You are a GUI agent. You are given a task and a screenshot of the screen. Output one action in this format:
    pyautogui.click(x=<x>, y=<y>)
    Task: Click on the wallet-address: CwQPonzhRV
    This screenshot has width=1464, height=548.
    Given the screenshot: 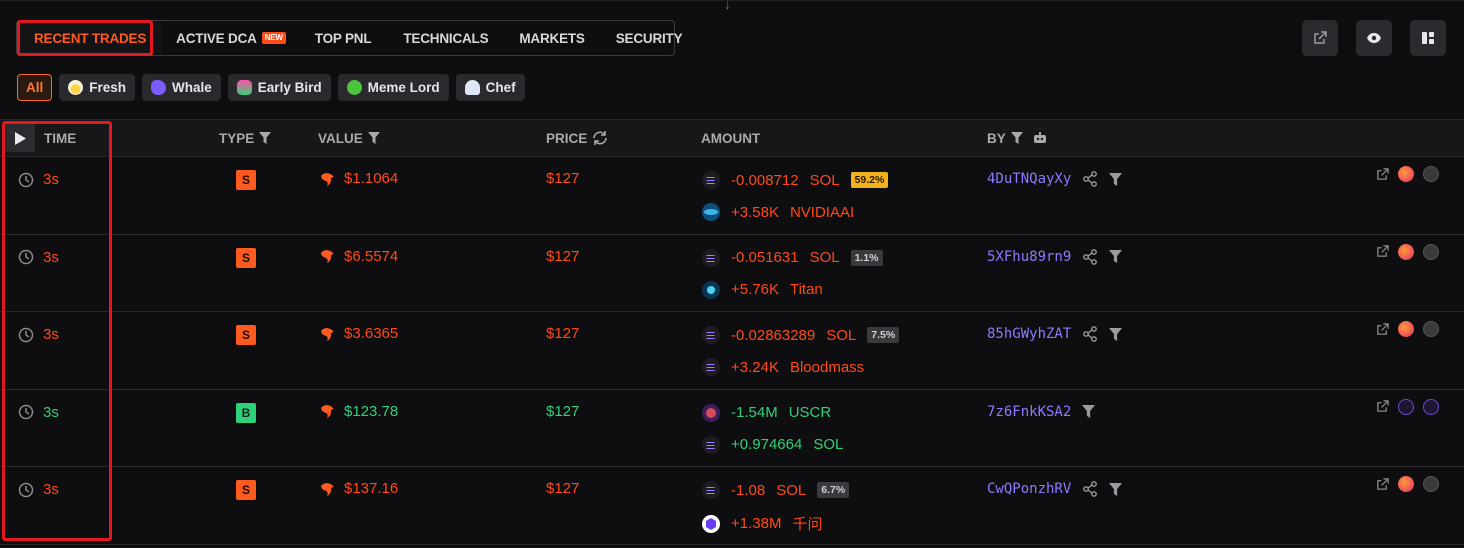 What is the action you would take?
    pyautogui.click(x=1029, y=489)
    